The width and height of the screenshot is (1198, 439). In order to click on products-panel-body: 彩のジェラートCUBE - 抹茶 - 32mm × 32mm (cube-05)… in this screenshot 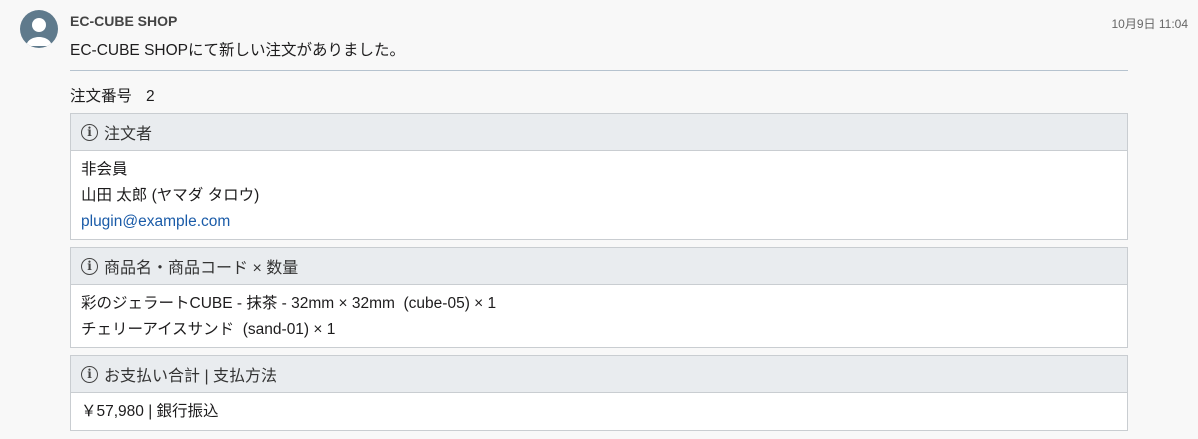, I will do `click(599, 317)`.